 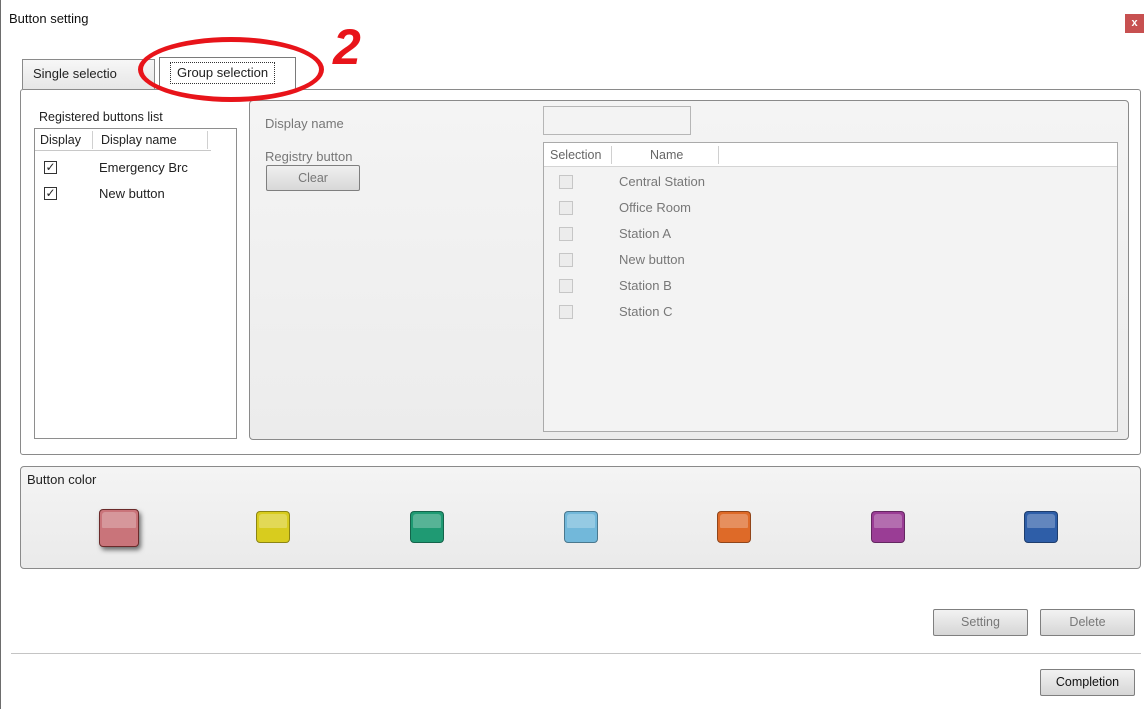 I want to click on window-title: Button setting, so click(x=49, y=18).